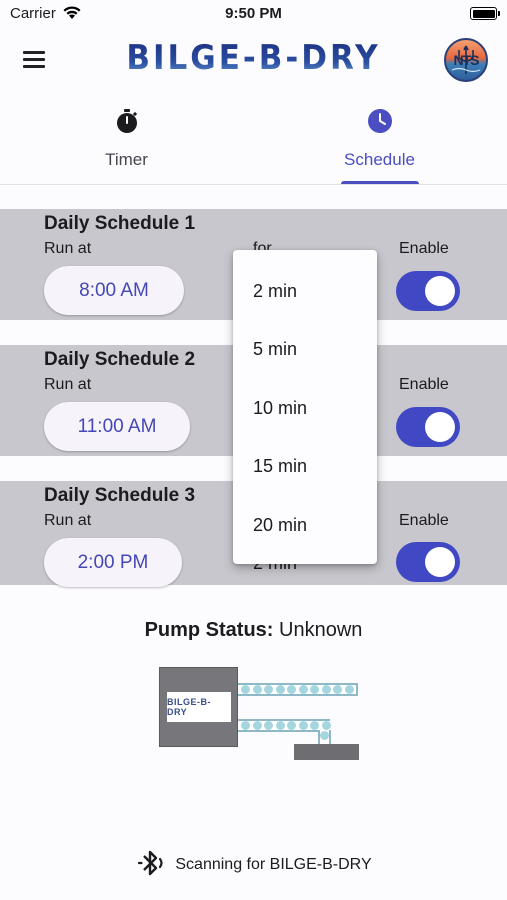 This screenshot has width=507, height=900. I want to click on avatar-text: NTS, so click(466, 60).